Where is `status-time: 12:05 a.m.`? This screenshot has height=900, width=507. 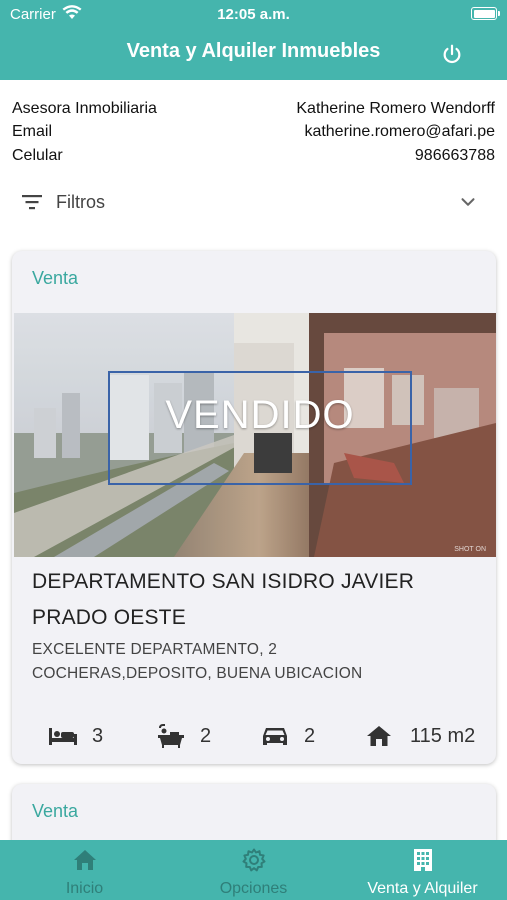
status-time: 12:05 a.m. is located at coordinates (253, 14).